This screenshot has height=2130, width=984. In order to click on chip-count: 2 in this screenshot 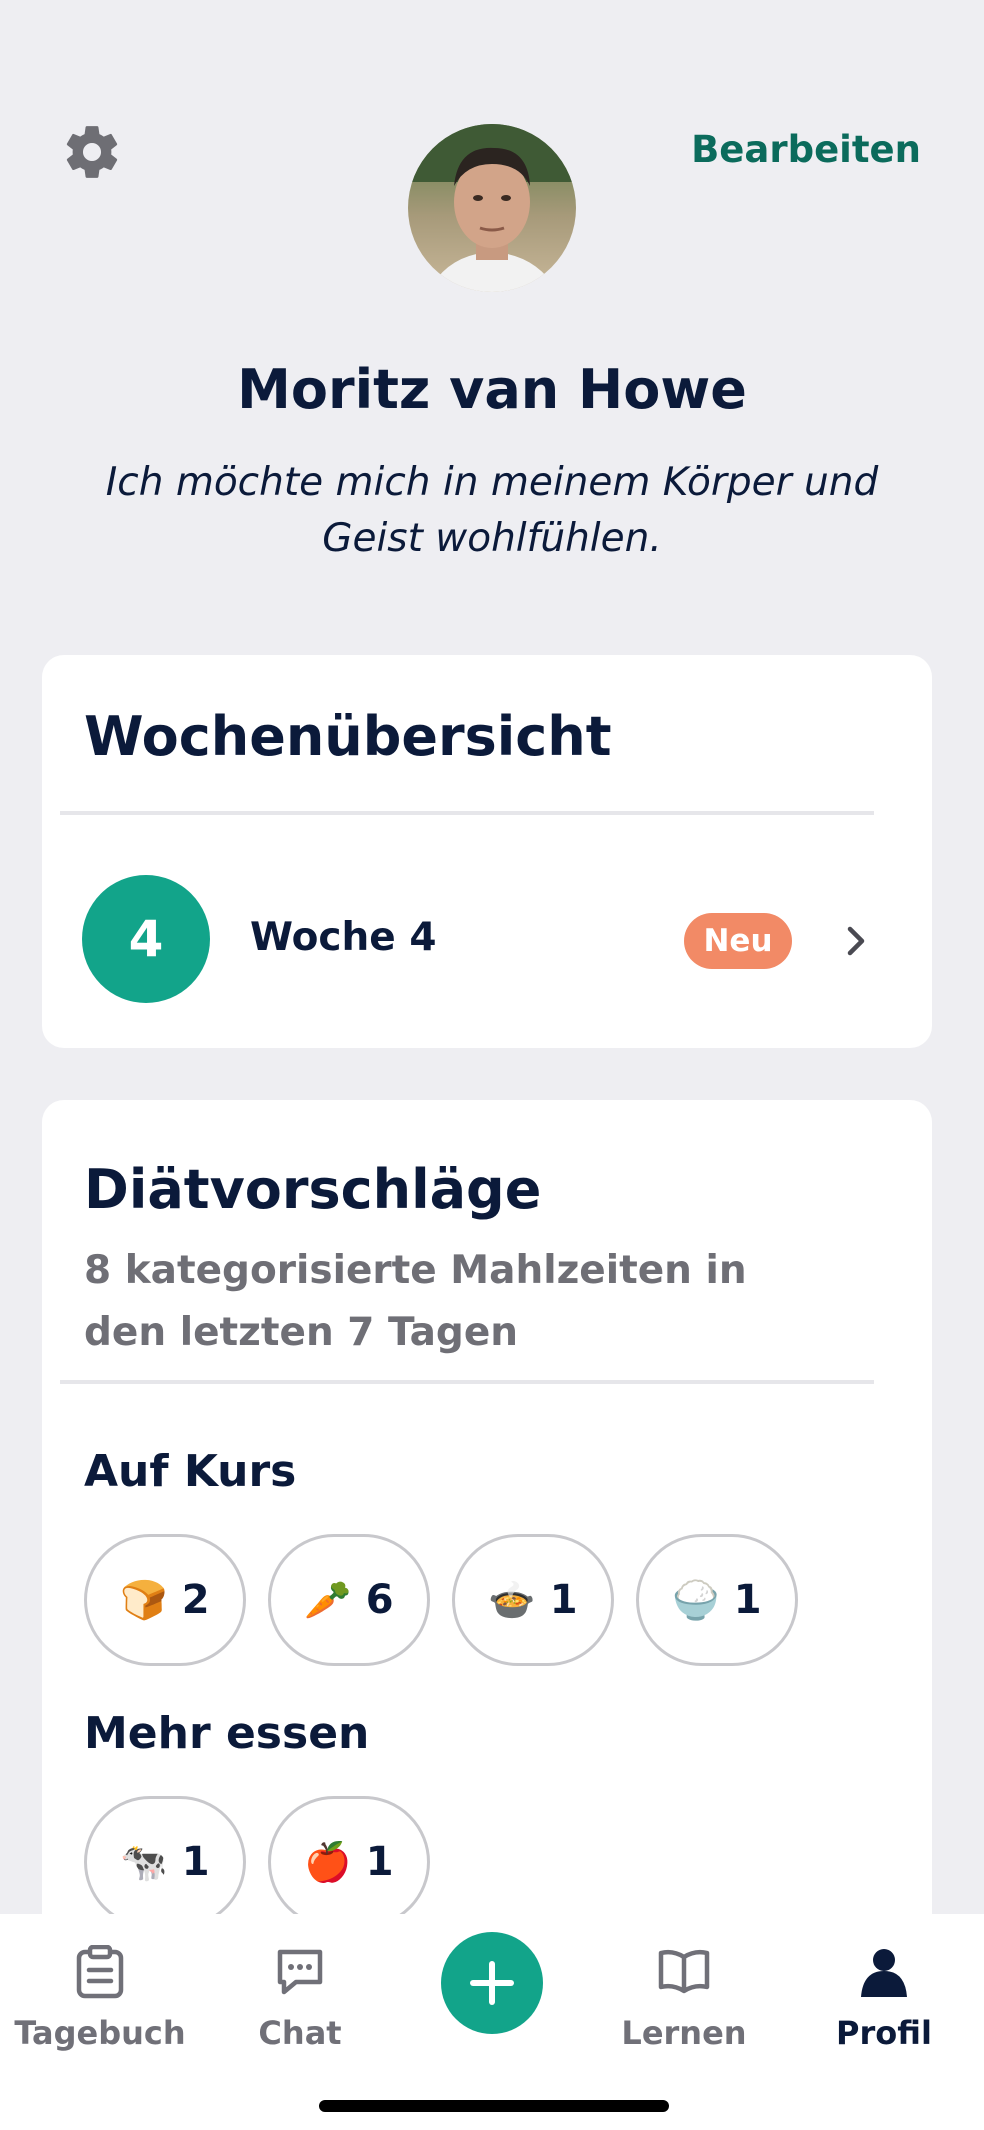, I will do `click(195, 1600)`.